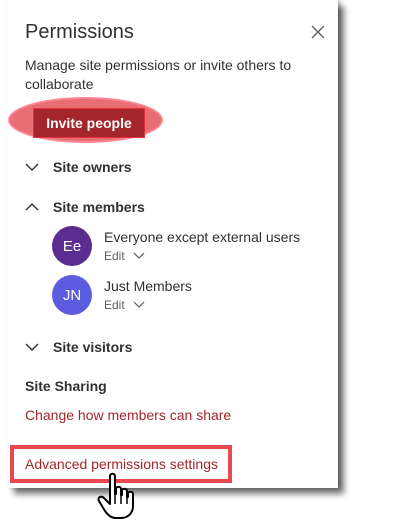  I want to click on section-label: Site members, so click(99, 207).